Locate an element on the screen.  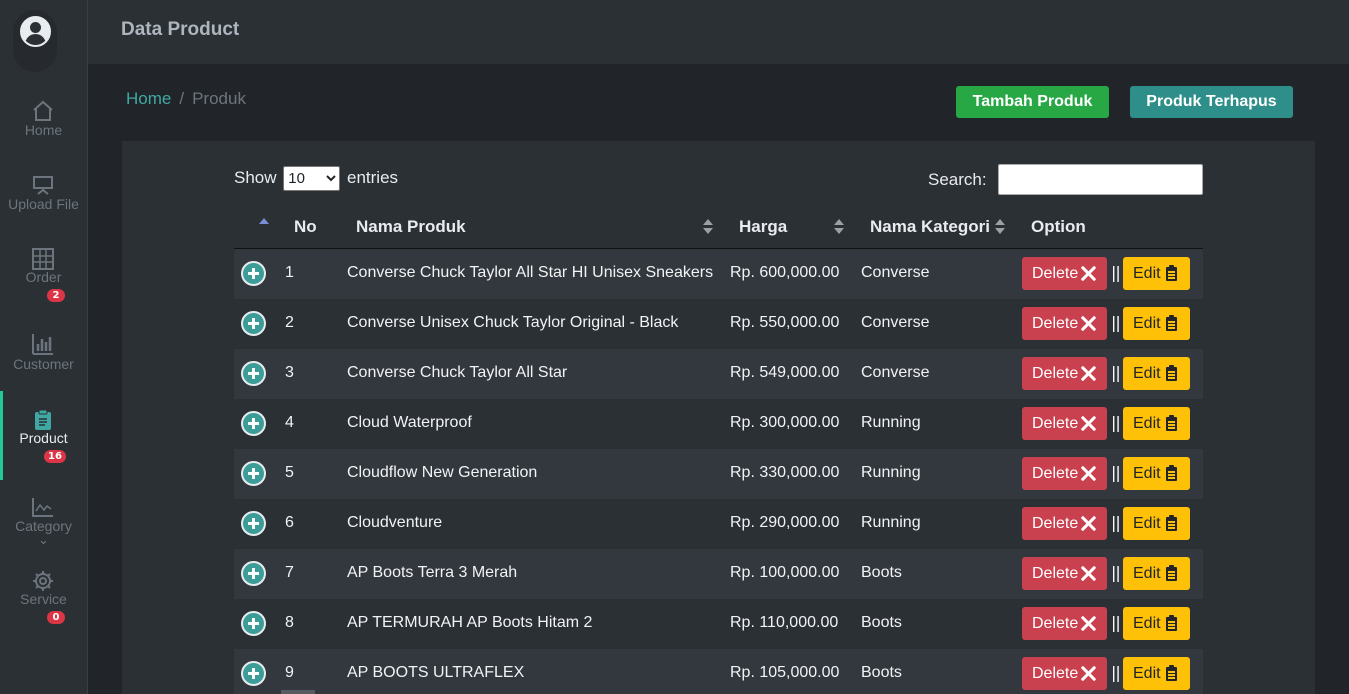
cell-price: Rp. 110,000.00 is located at coordinates (784, 622).